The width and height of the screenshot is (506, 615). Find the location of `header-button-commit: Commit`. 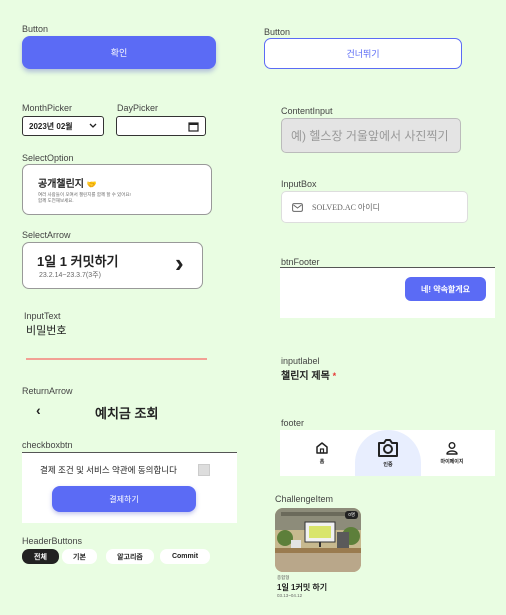

header-button-commit: Commit is located at coordinates (185, 556).